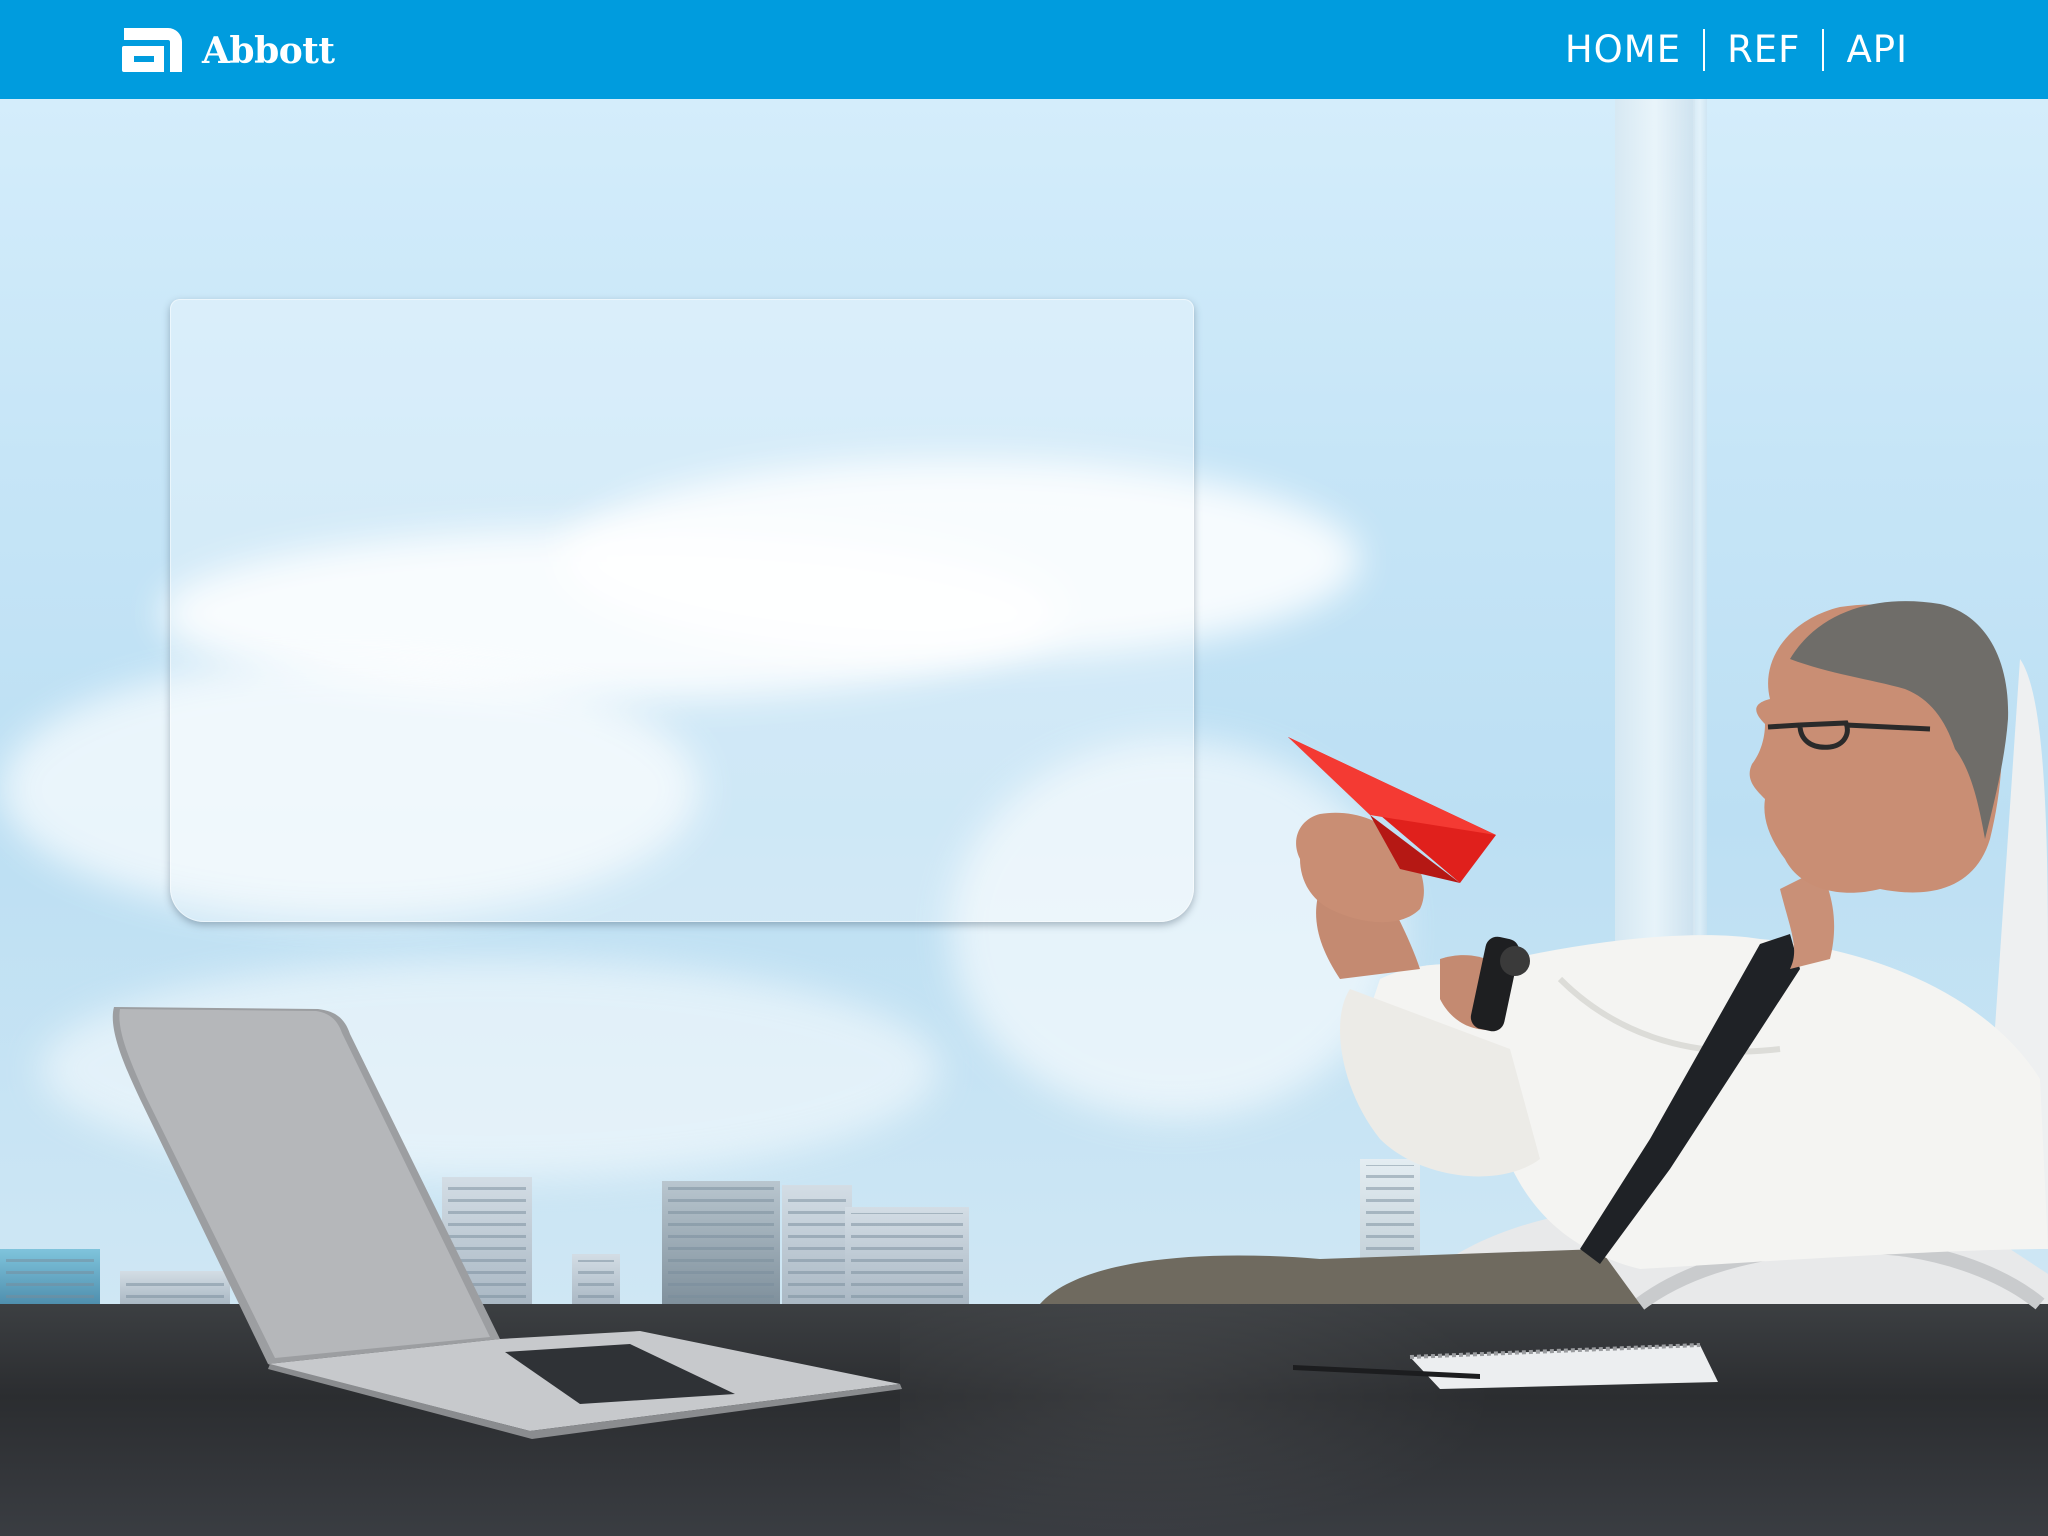  I want to click on brand-logo: Abbott, so click(226, 51).